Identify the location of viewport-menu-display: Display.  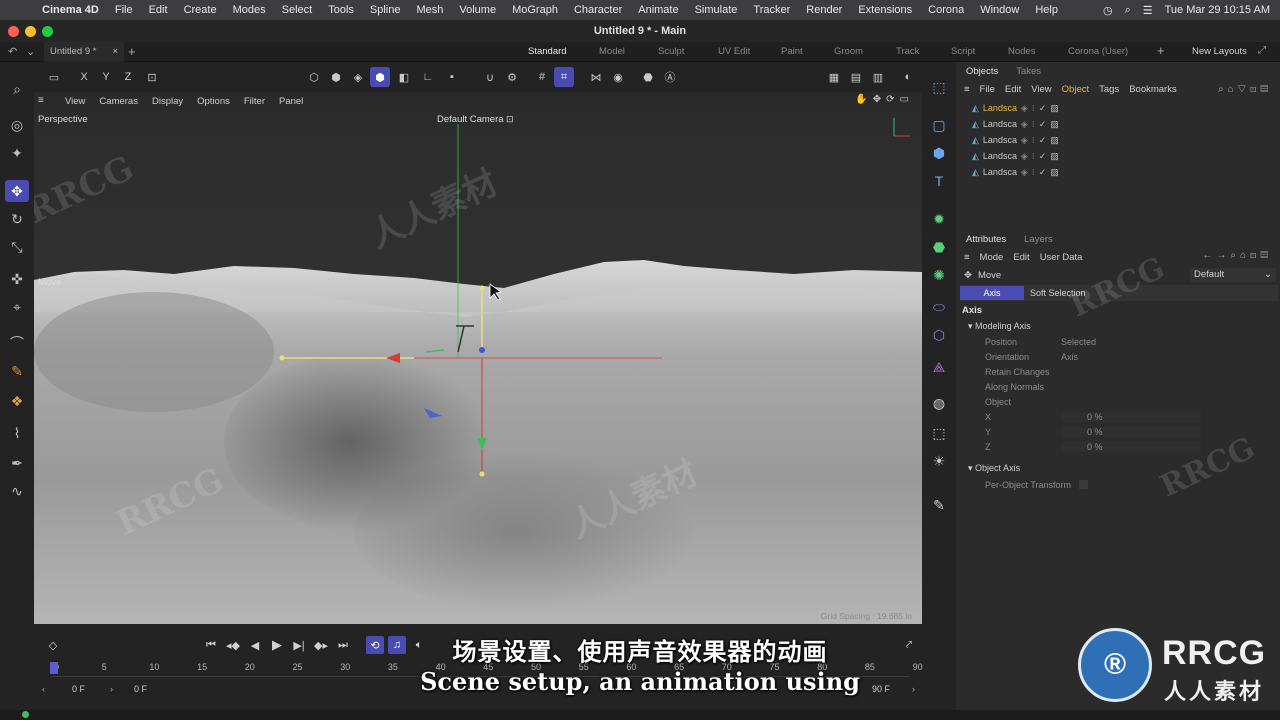
(167, 101).